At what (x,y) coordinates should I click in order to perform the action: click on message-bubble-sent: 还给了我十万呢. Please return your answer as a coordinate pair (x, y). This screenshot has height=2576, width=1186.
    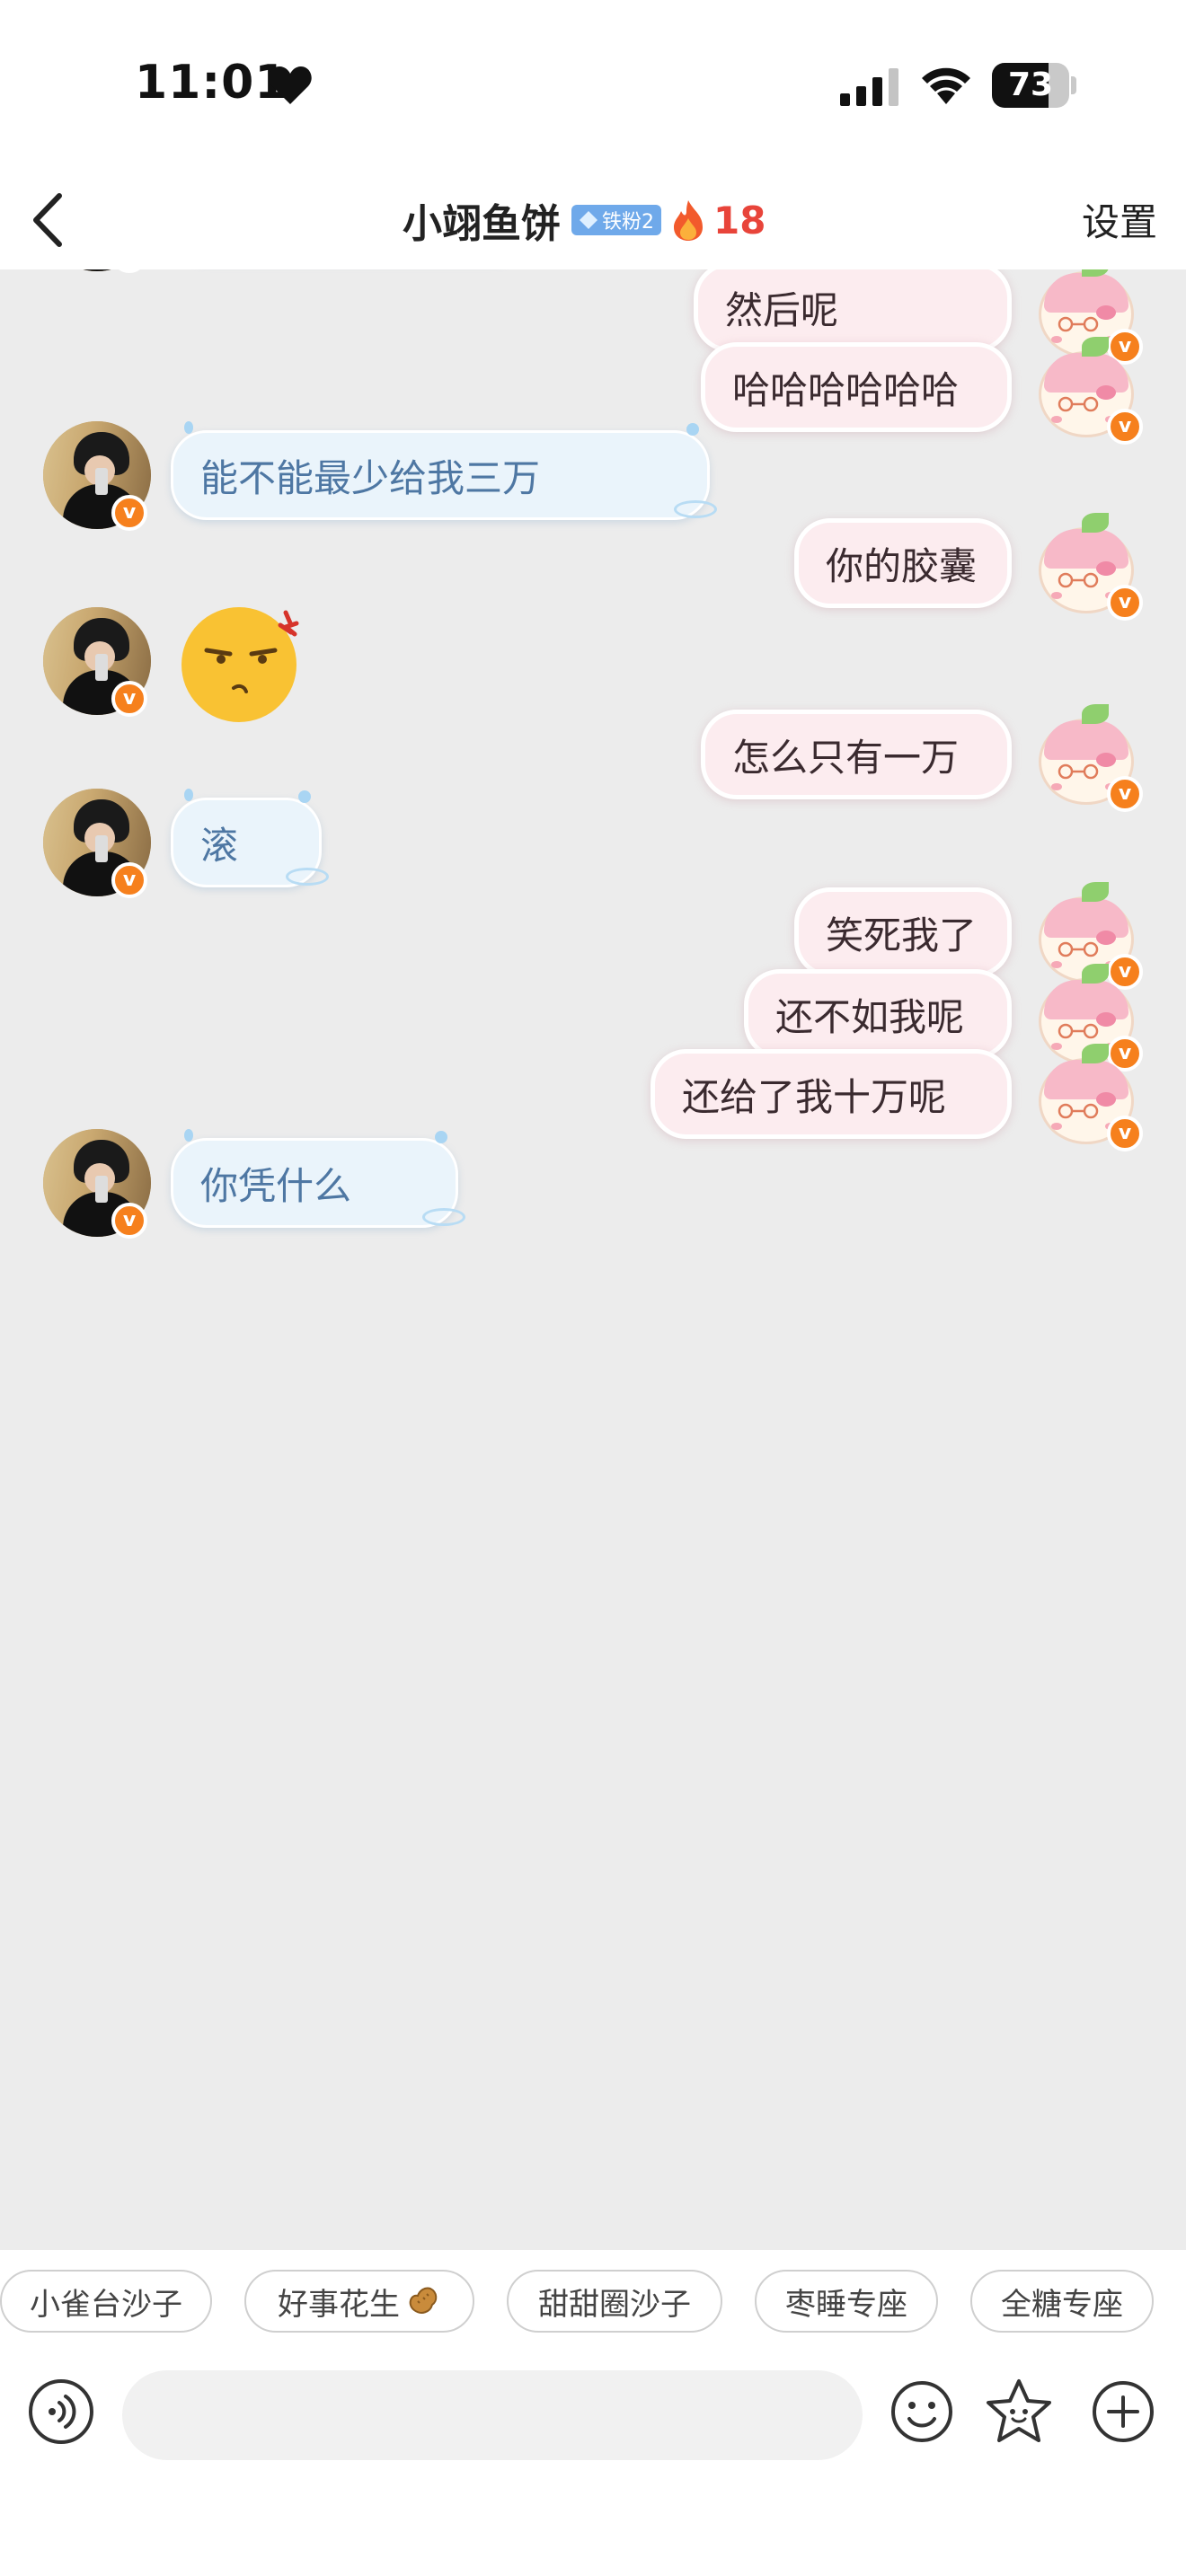
    Looking at the image, I should click on (831, 1094).